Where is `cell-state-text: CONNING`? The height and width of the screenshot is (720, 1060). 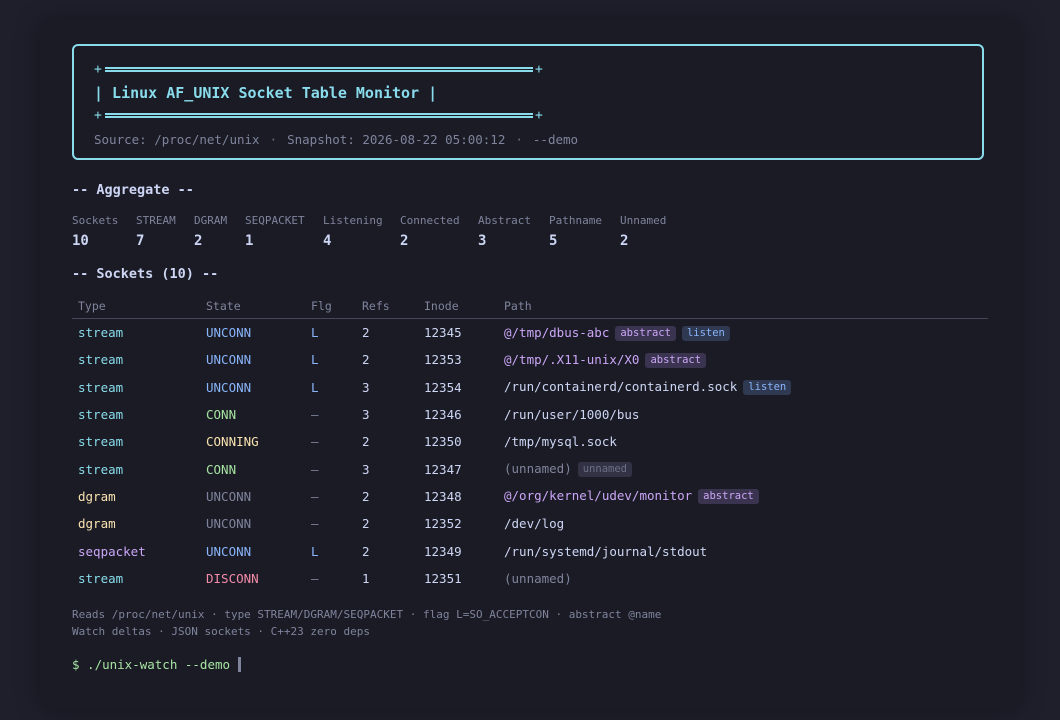 cell-state-text: CONNING is located at coordinates (232, 442).